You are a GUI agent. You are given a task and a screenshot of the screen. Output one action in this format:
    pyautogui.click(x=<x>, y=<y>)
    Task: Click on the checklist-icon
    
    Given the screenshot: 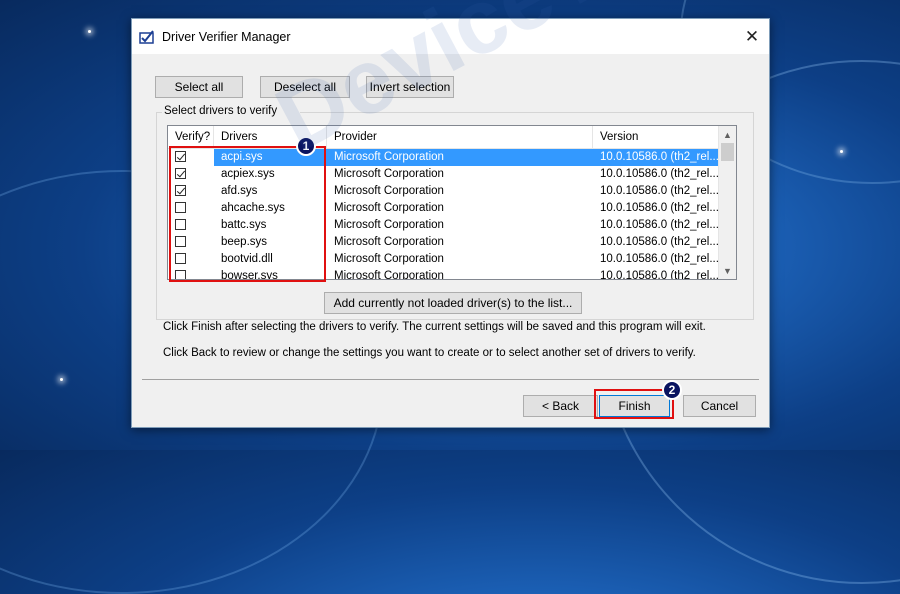 What is the action you would take?
    pyautogui.click(x=146, y=37)
    